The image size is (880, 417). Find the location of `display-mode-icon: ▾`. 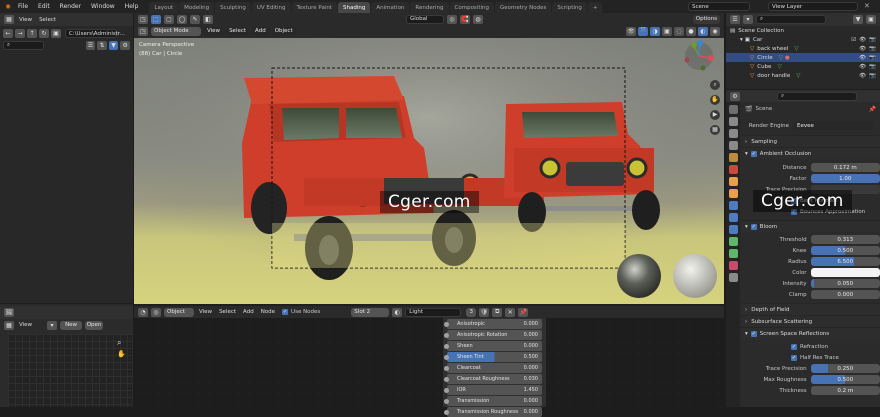

display-mode-icon: ▾ is located at coordinates (748, 19).